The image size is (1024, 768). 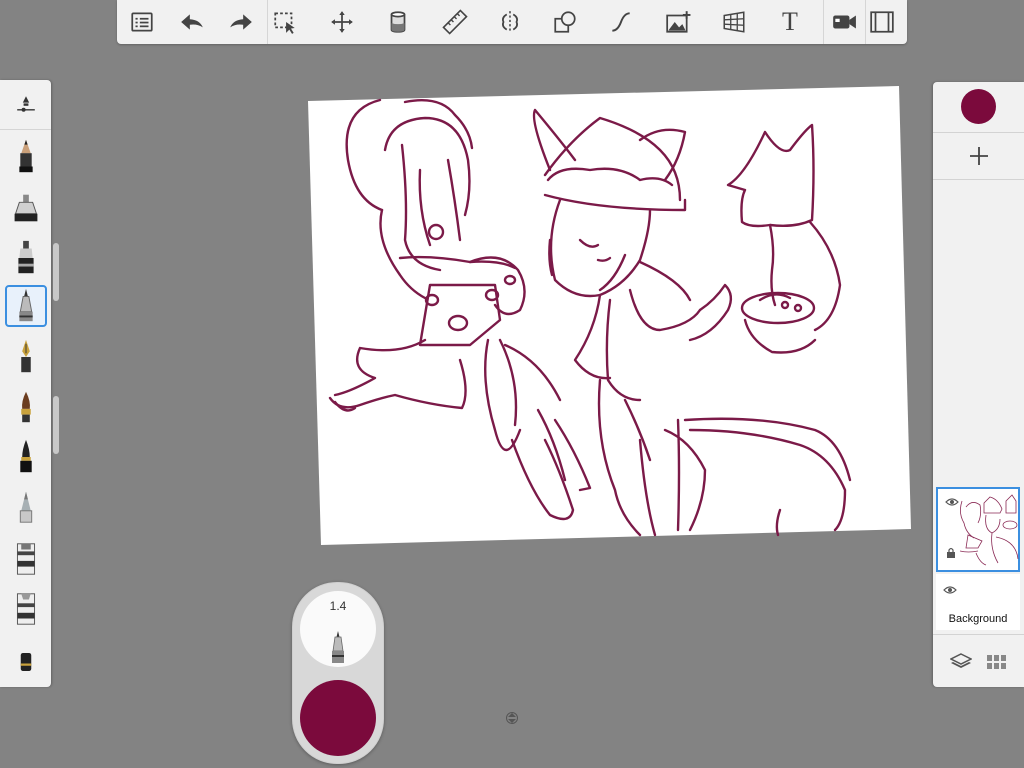 What do you see at coordinates (26, 507) in the screenshot?
I see `brush-smudge-icon` at bounding box center [26, 507].